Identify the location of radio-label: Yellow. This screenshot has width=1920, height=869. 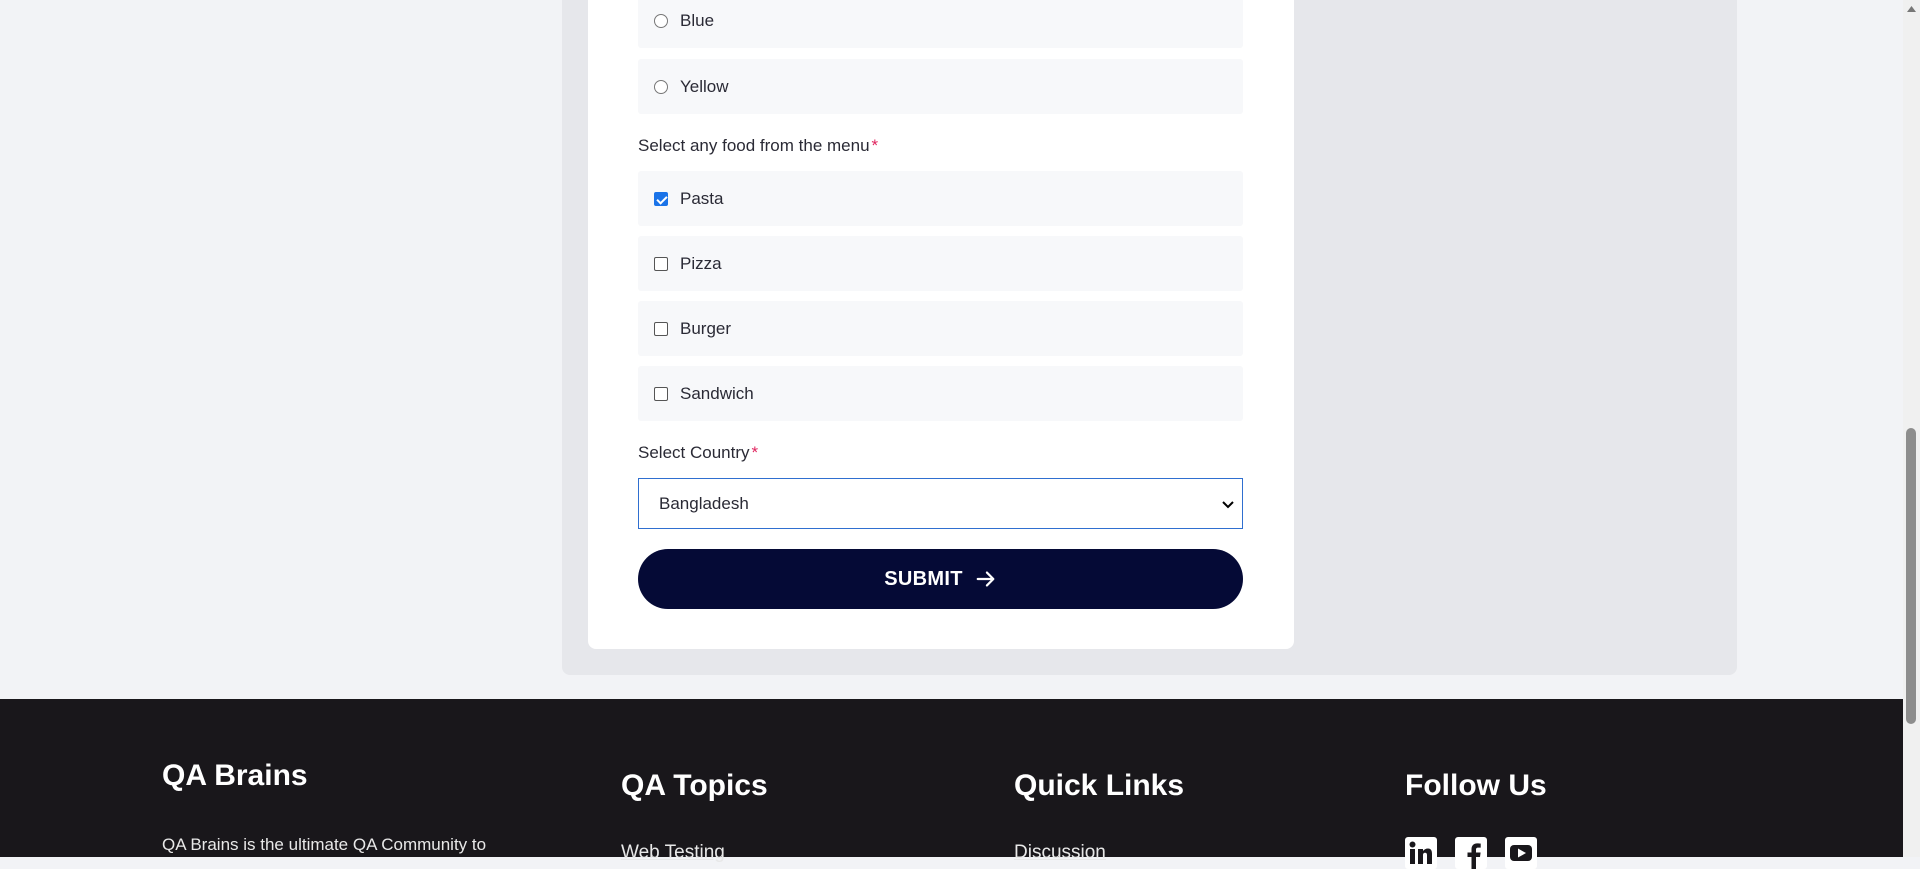
(704, 86).